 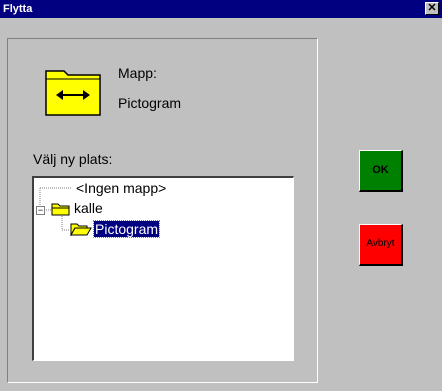 What do you see at coordinates (121, 188) in the screenshot?
I see `tree-item-no-folder: <Ingen mapp>` at bounding box center [121, 188].